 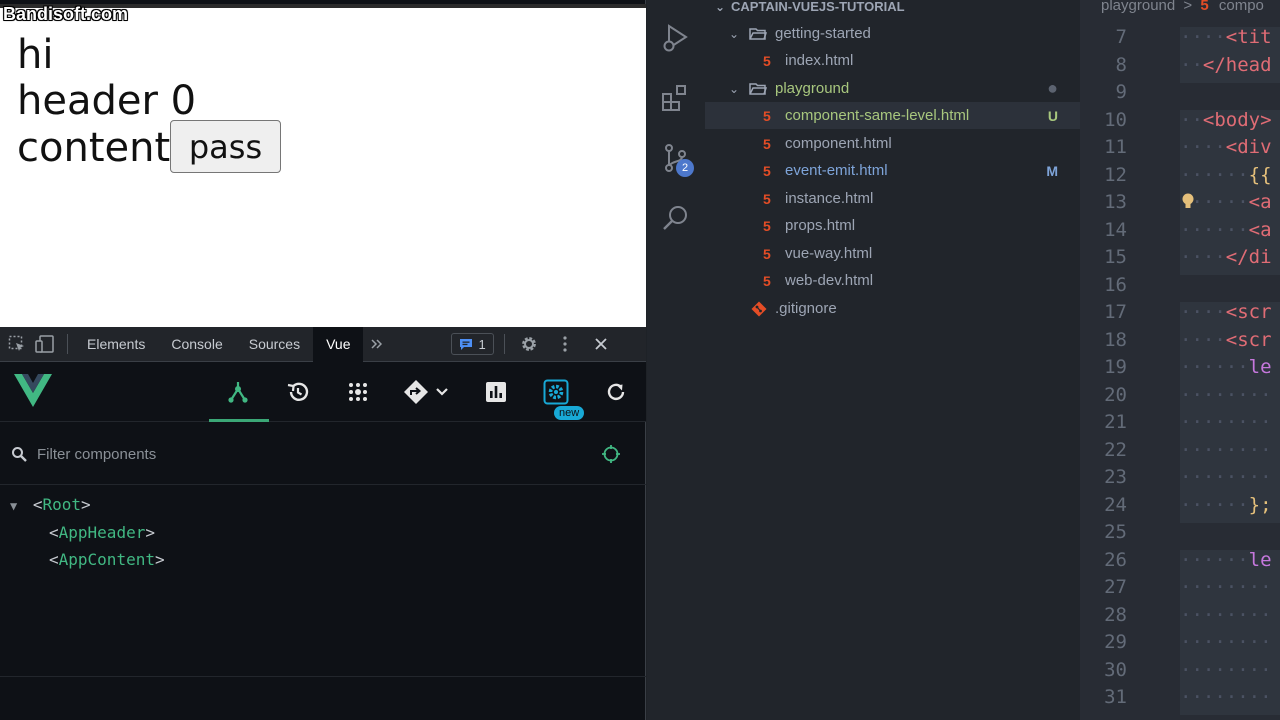 I want to click on file-name: component-same-level.html, so click(x=877, y=115).